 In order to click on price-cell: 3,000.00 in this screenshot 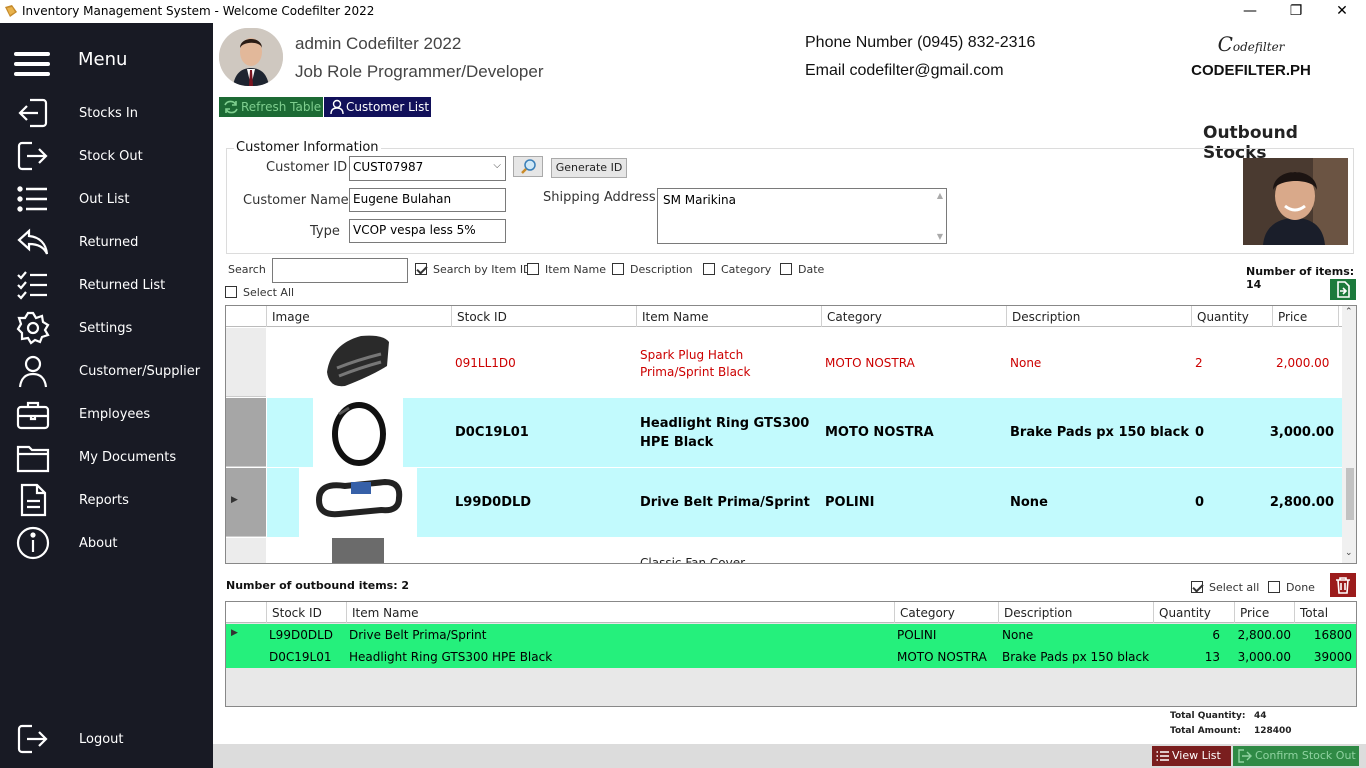, I will do `click(1264, 657)`.